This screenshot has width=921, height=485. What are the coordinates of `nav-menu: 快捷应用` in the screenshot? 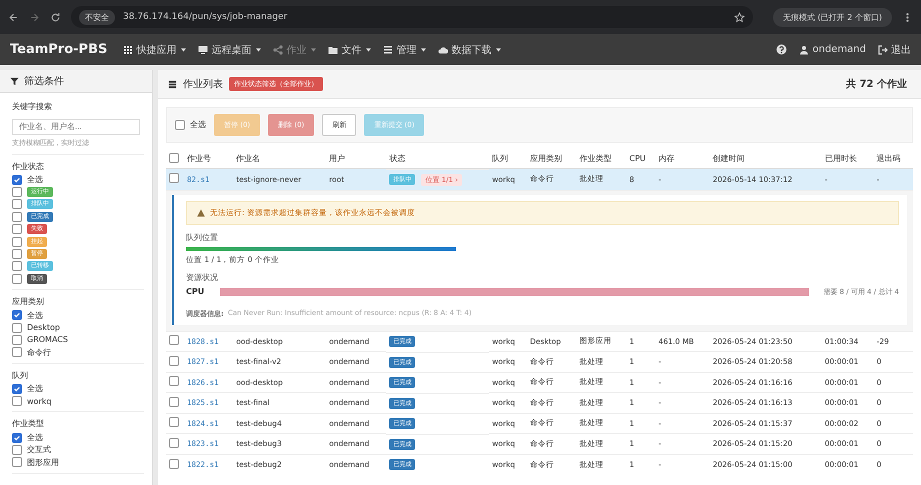 It's located at (154, 49).